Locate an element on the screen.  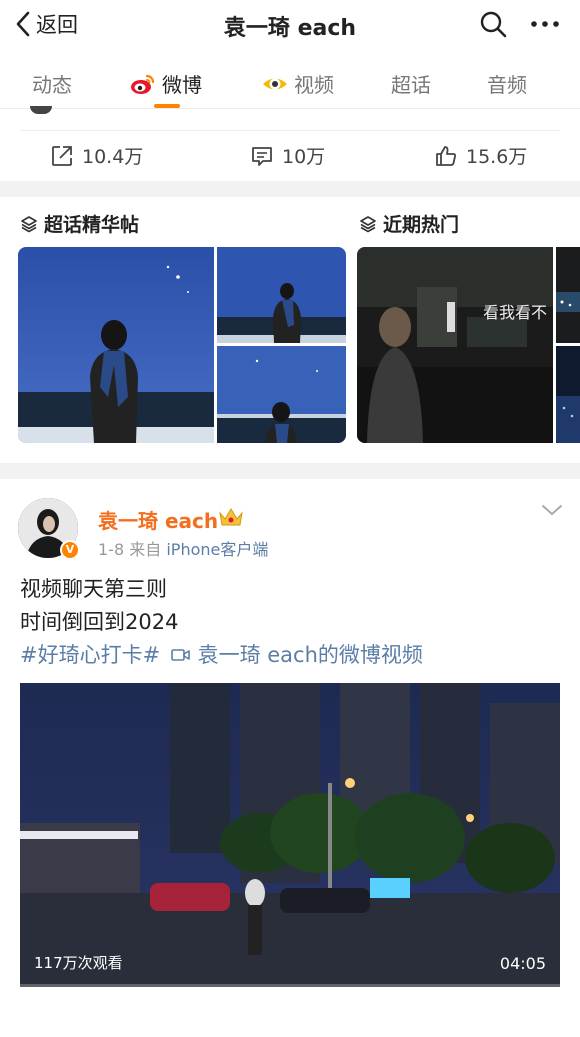
trending-header: 近期热门 is located at coordinates (409, 223).